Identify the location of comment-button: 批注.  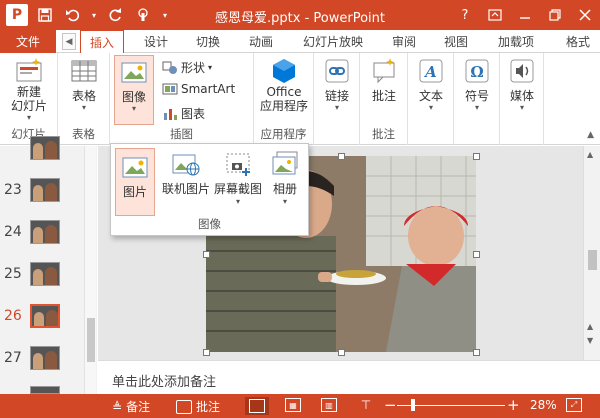
(384, 80).